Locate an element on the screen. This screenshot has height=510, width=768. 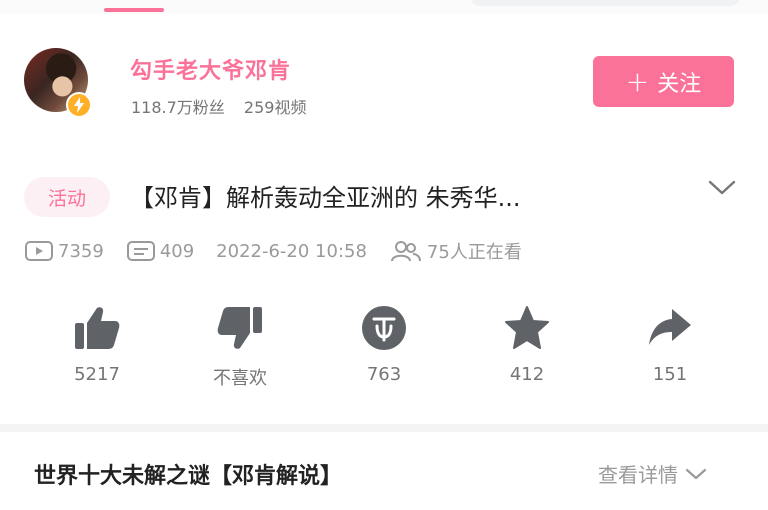
comment-icon is located at coordinates (140, 251).